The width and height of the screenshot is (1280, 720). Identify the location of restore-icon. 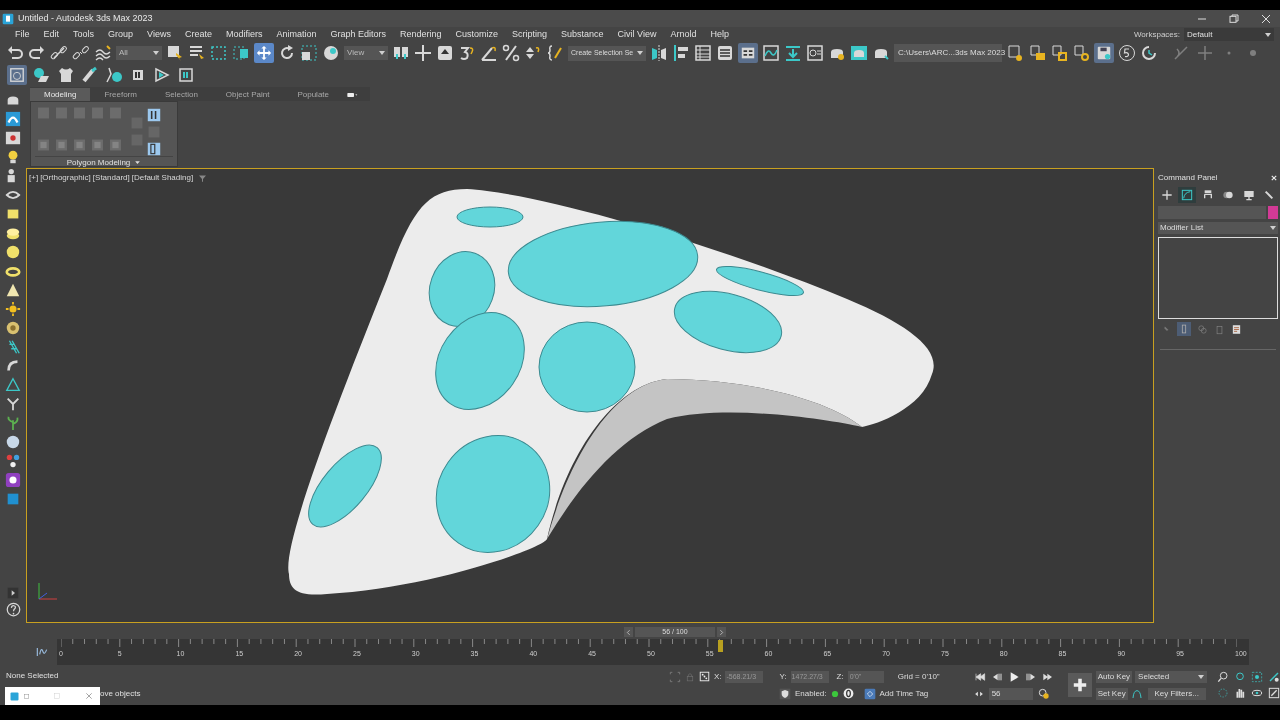
(1234, 18).